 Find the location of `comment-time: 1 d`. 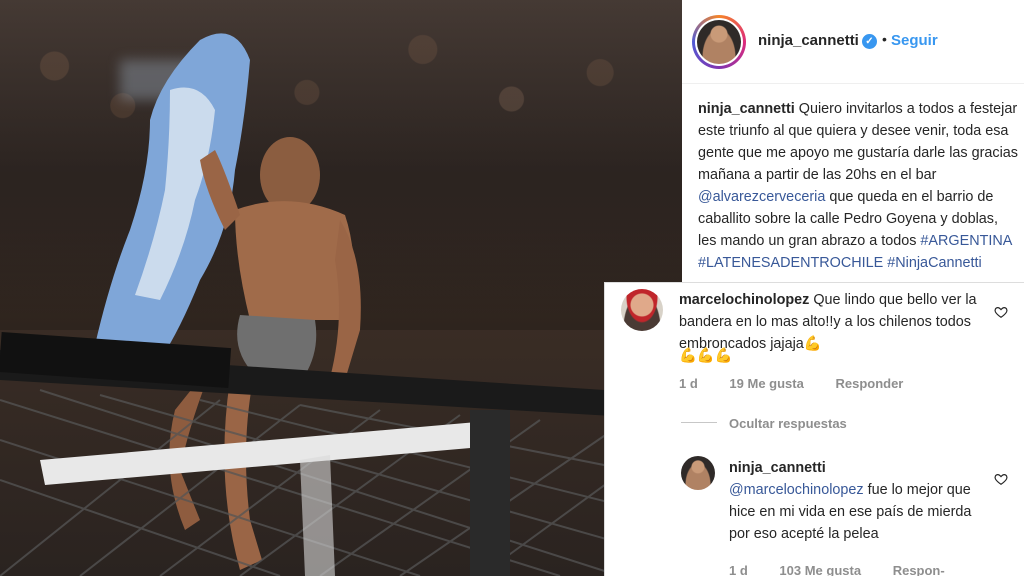

comment-time: 1 d is located at coordinates (688, 383).